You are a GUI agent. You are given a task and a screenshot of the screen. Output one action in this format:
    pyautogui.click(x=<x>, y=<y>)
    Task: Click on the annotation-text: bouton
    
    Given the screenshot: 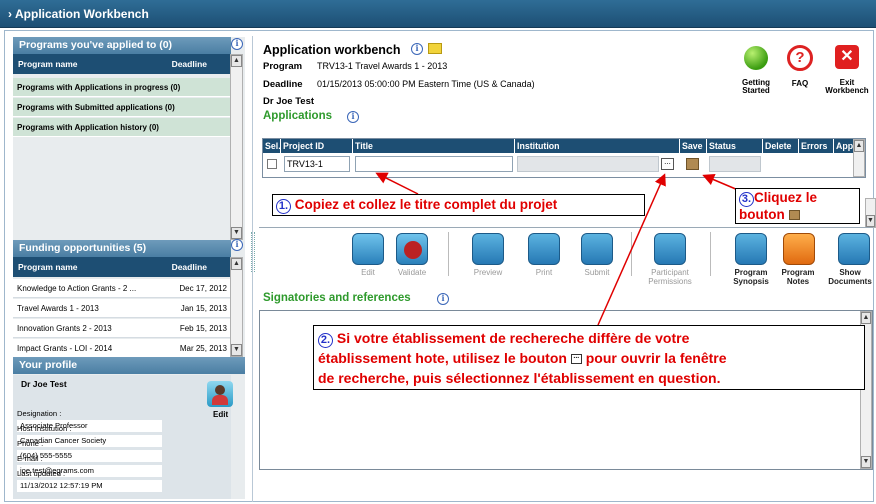 What is the action you would take?
    pyautogui.click(x=762, y=214)
    